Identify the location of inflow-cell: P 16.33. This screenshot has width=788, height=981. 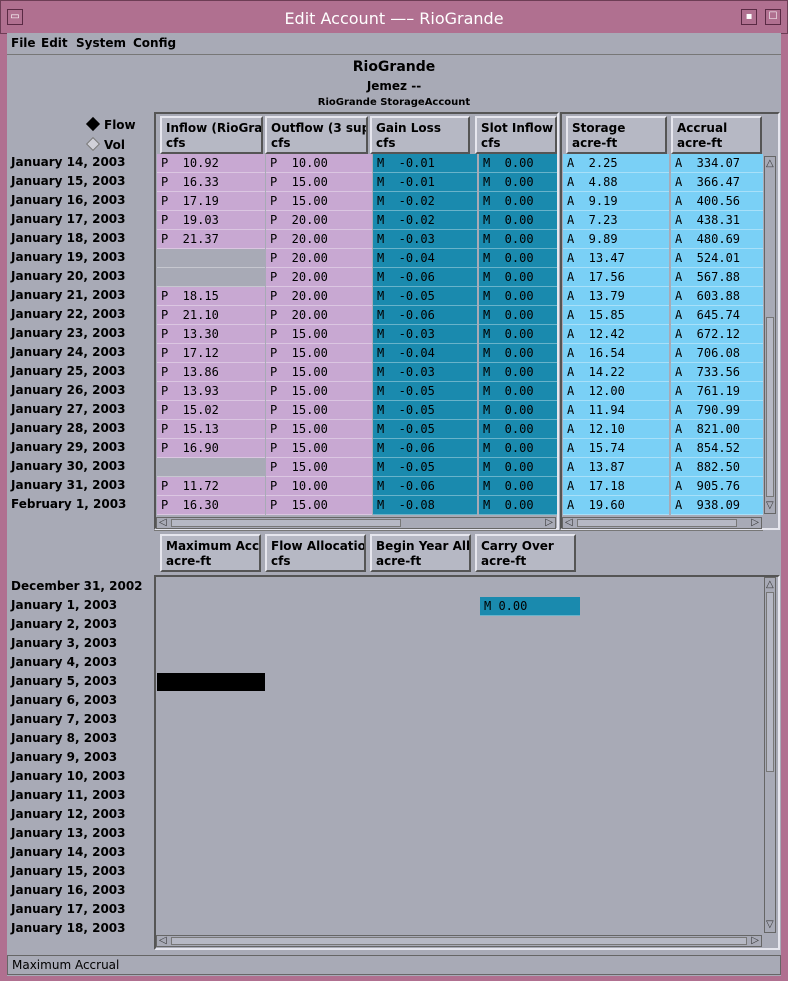
(211, 182).